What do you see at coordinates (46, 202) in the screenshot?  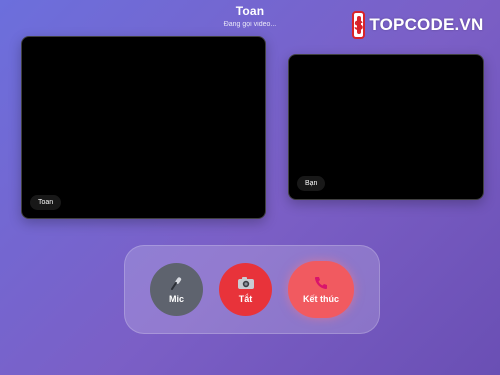 I see `remote-video-label: Toan` at bounding box center [46, 202].